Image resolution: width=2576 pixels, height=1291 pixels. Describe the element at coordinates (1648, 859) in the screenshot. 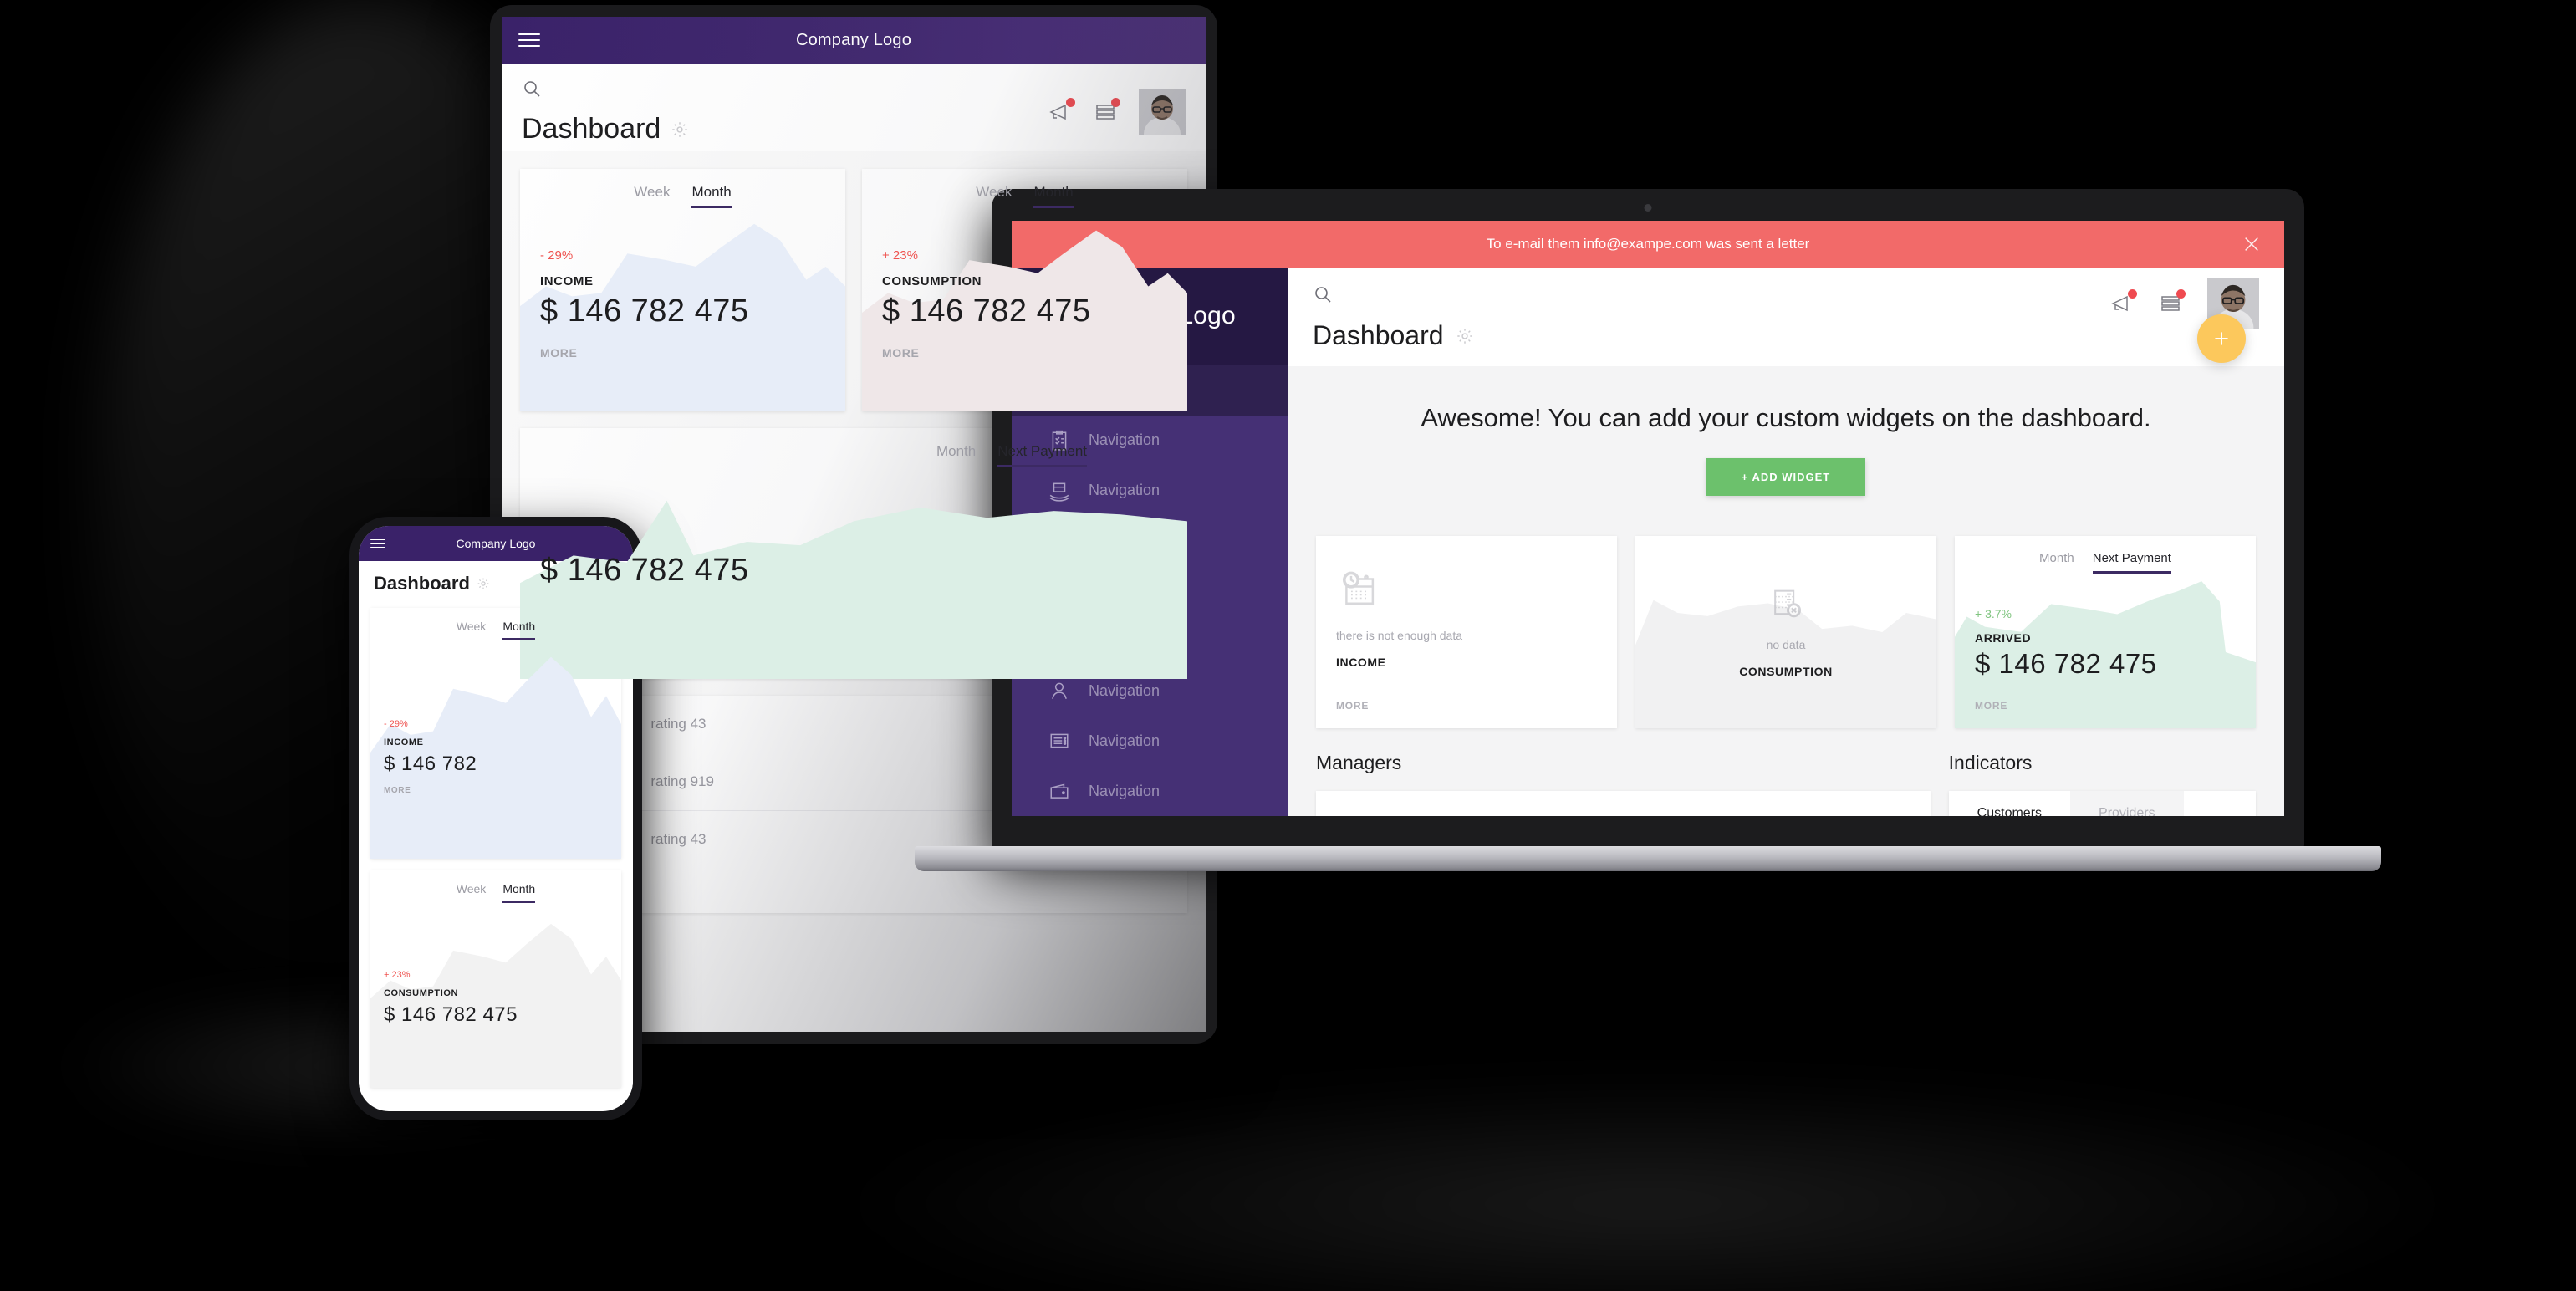

I see `laptop-base` at that location.